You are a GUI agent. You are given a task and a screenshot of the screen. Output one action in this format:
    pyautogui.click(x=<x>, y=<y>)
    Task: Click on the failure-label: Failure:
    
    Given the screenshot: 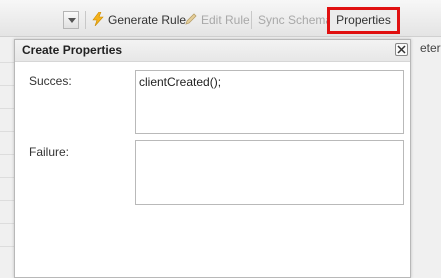 What is the action you would take?
    pyautogui.click(x=49, y=152)
    